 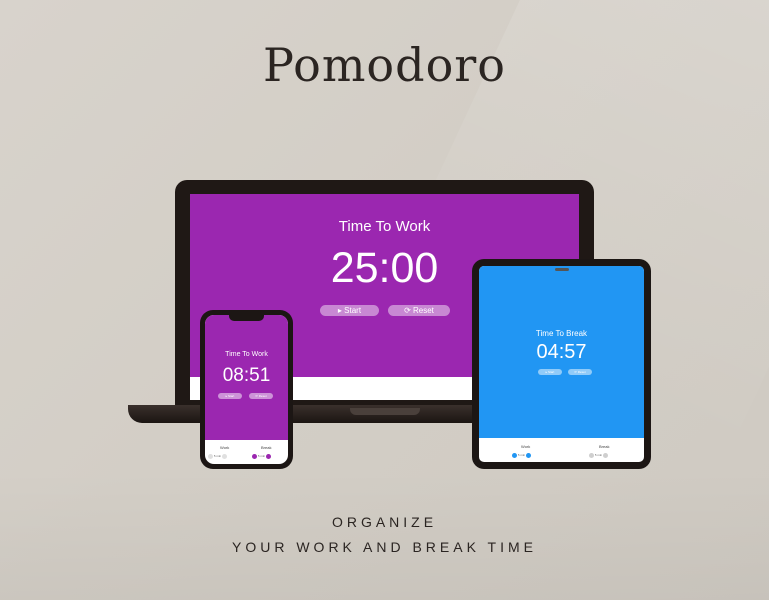 I want to click on phone-timer-panel: Time To Work 08:51 ▸ Start ⟳ Reset, so click(x=246, y=377).